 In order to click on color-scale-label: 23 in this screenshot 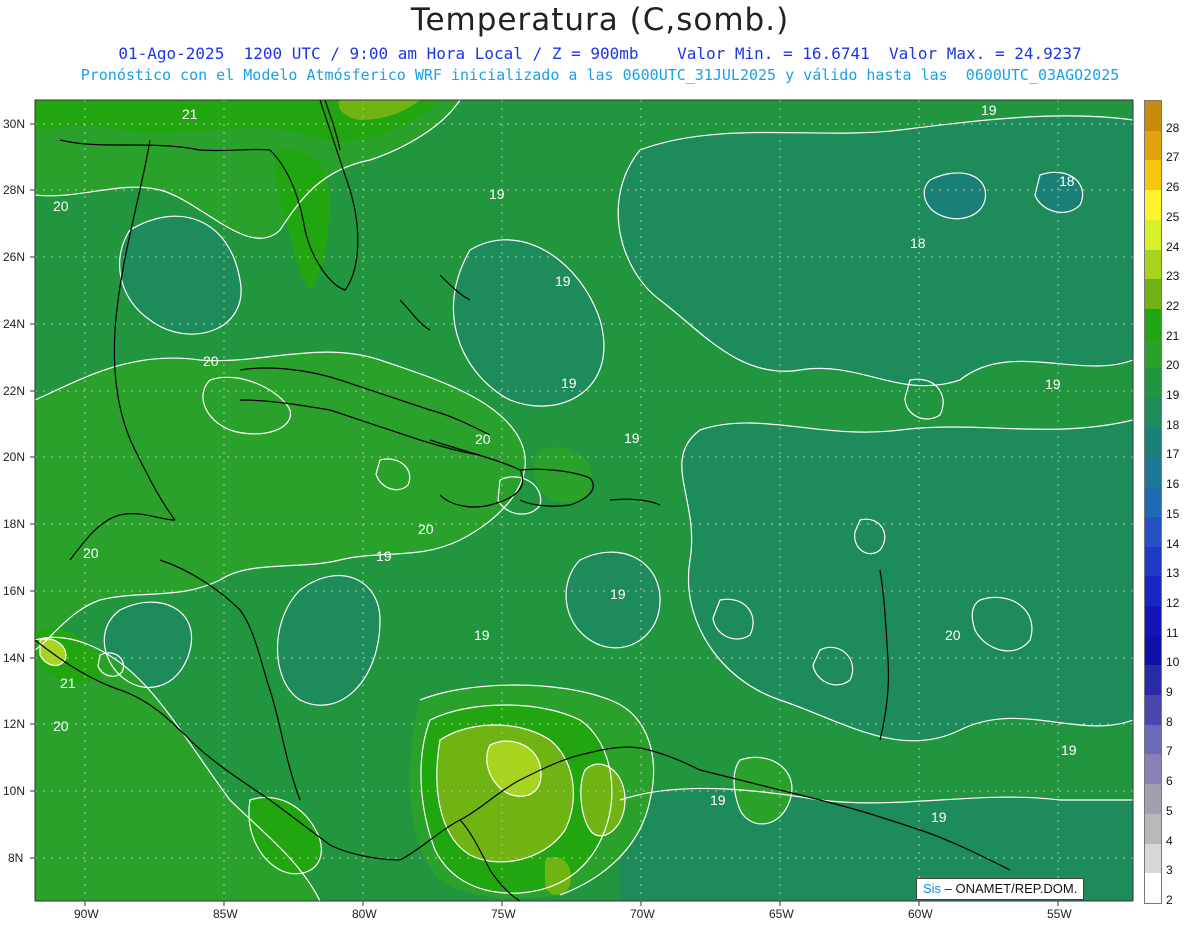, I will do `click(1173, 276)`.